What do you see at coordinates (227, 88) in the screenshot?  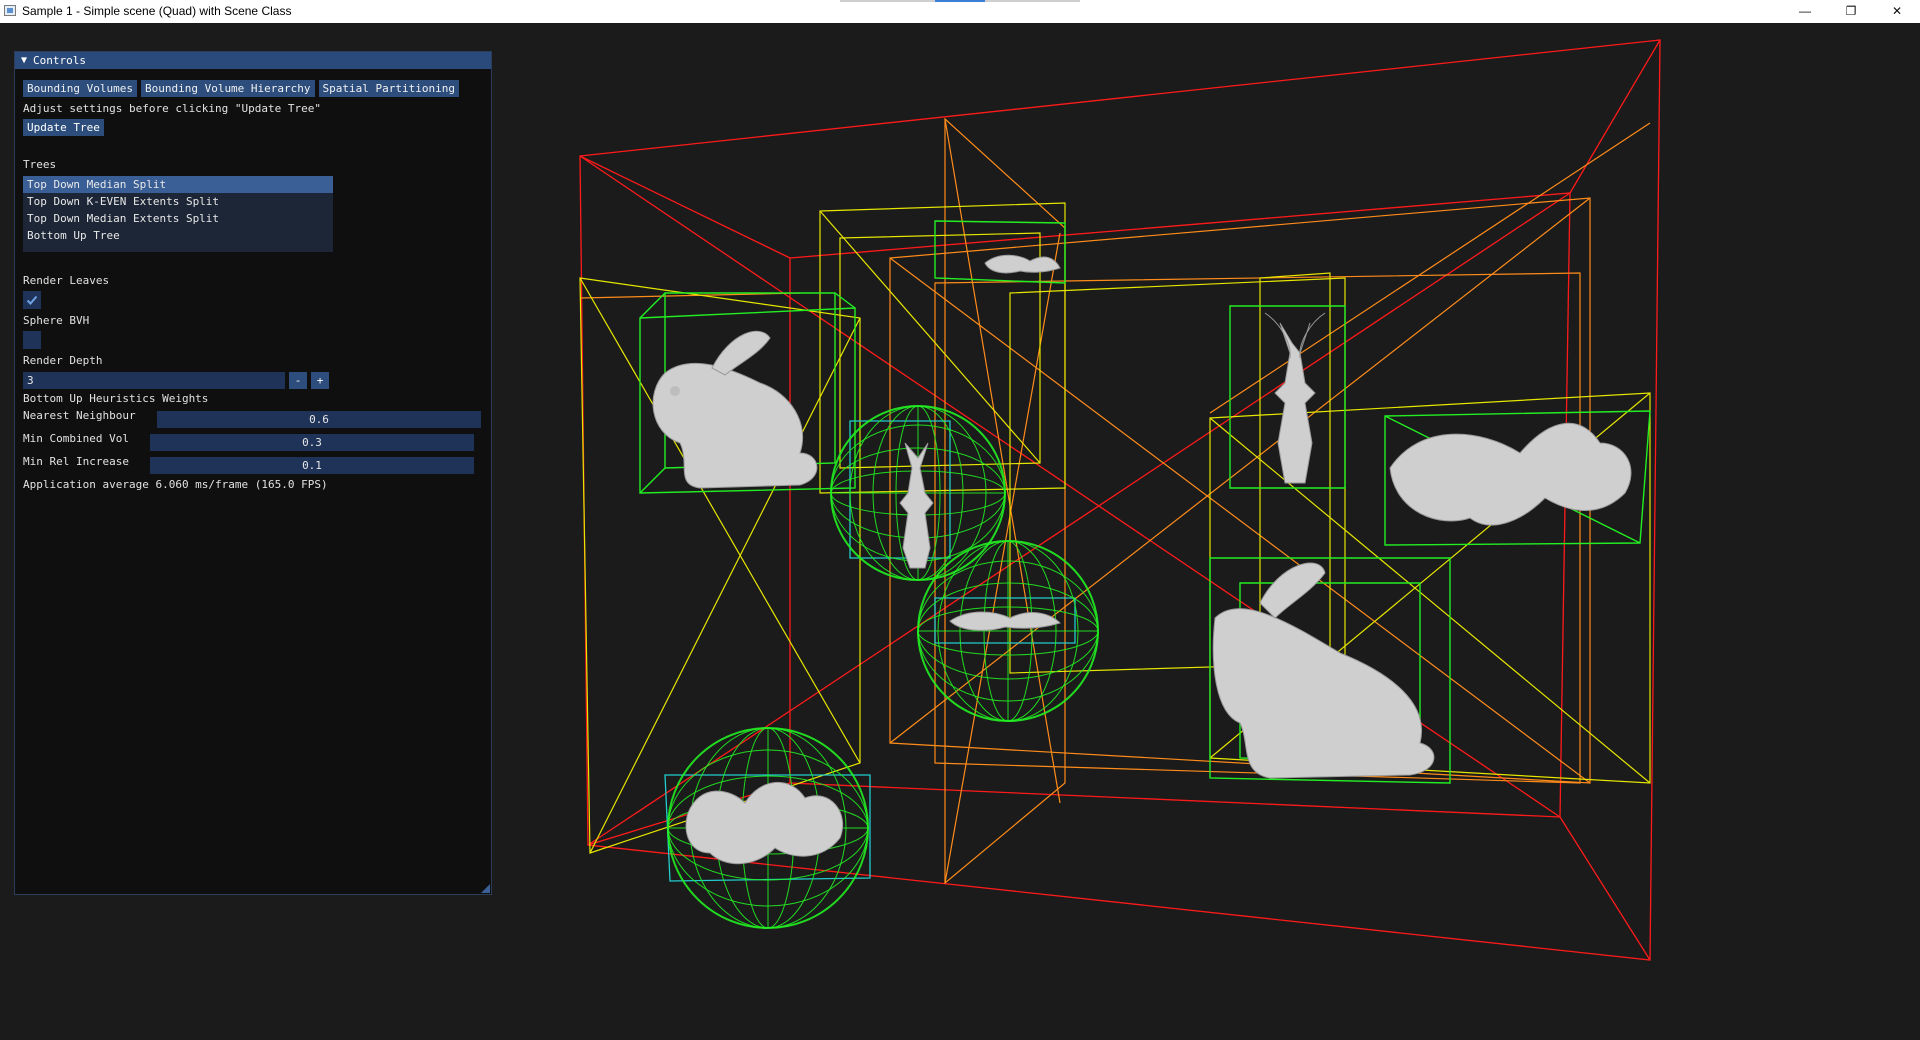 I see `tab-bounding-volume-hierarchy: Bounding Volume Hierarchy` at bounding box center [227, 88].